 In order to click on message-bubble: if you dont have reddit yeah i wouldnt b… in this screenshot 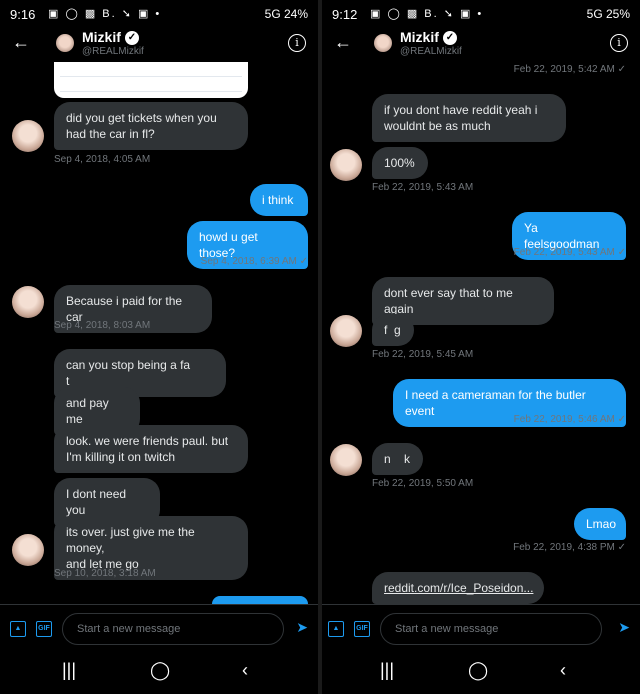, I will do `click(469, 118)`.